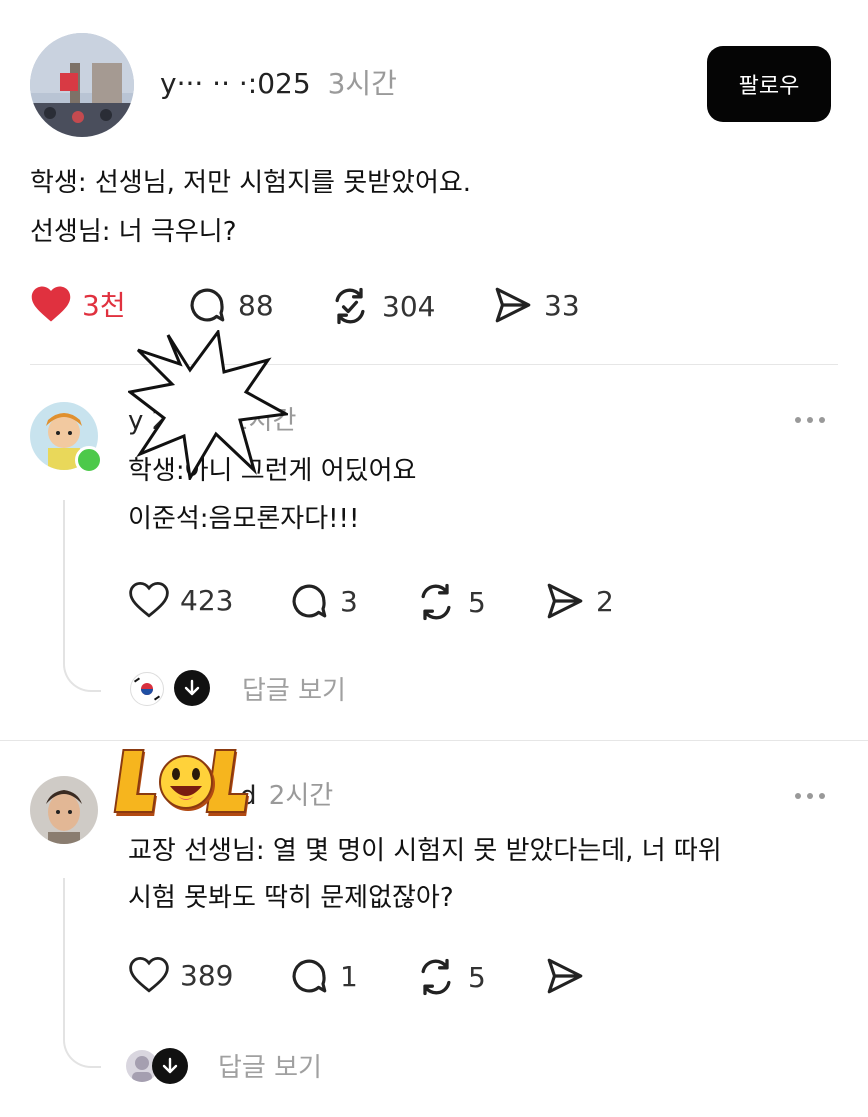 Image resolution: width=868 pixels, height=1117 pixels. What do you see at coordinates (810, 796) in the screenshot?
I see `reply-2-more-button` at bounding box center [810, 796].